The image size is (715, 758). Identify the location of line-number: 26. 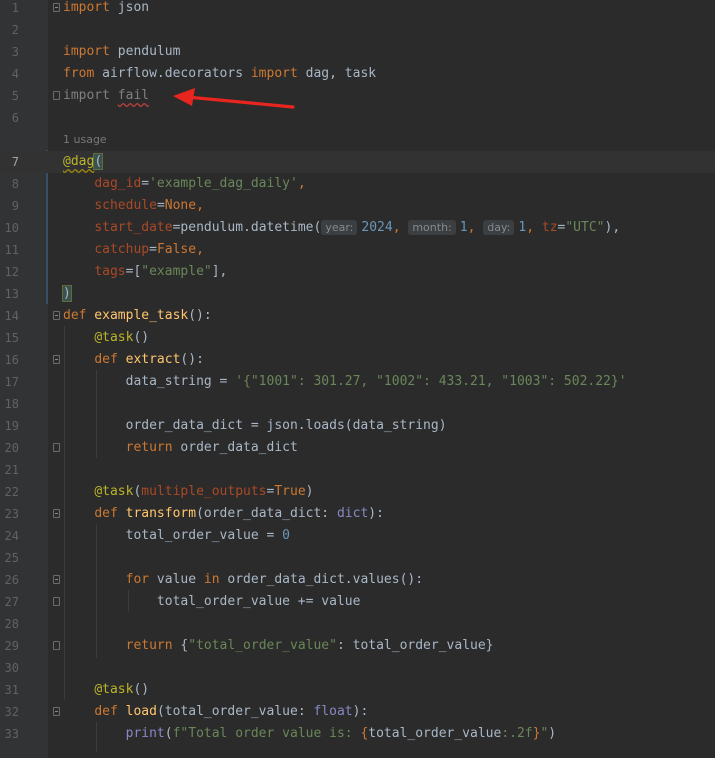
(11, 580).